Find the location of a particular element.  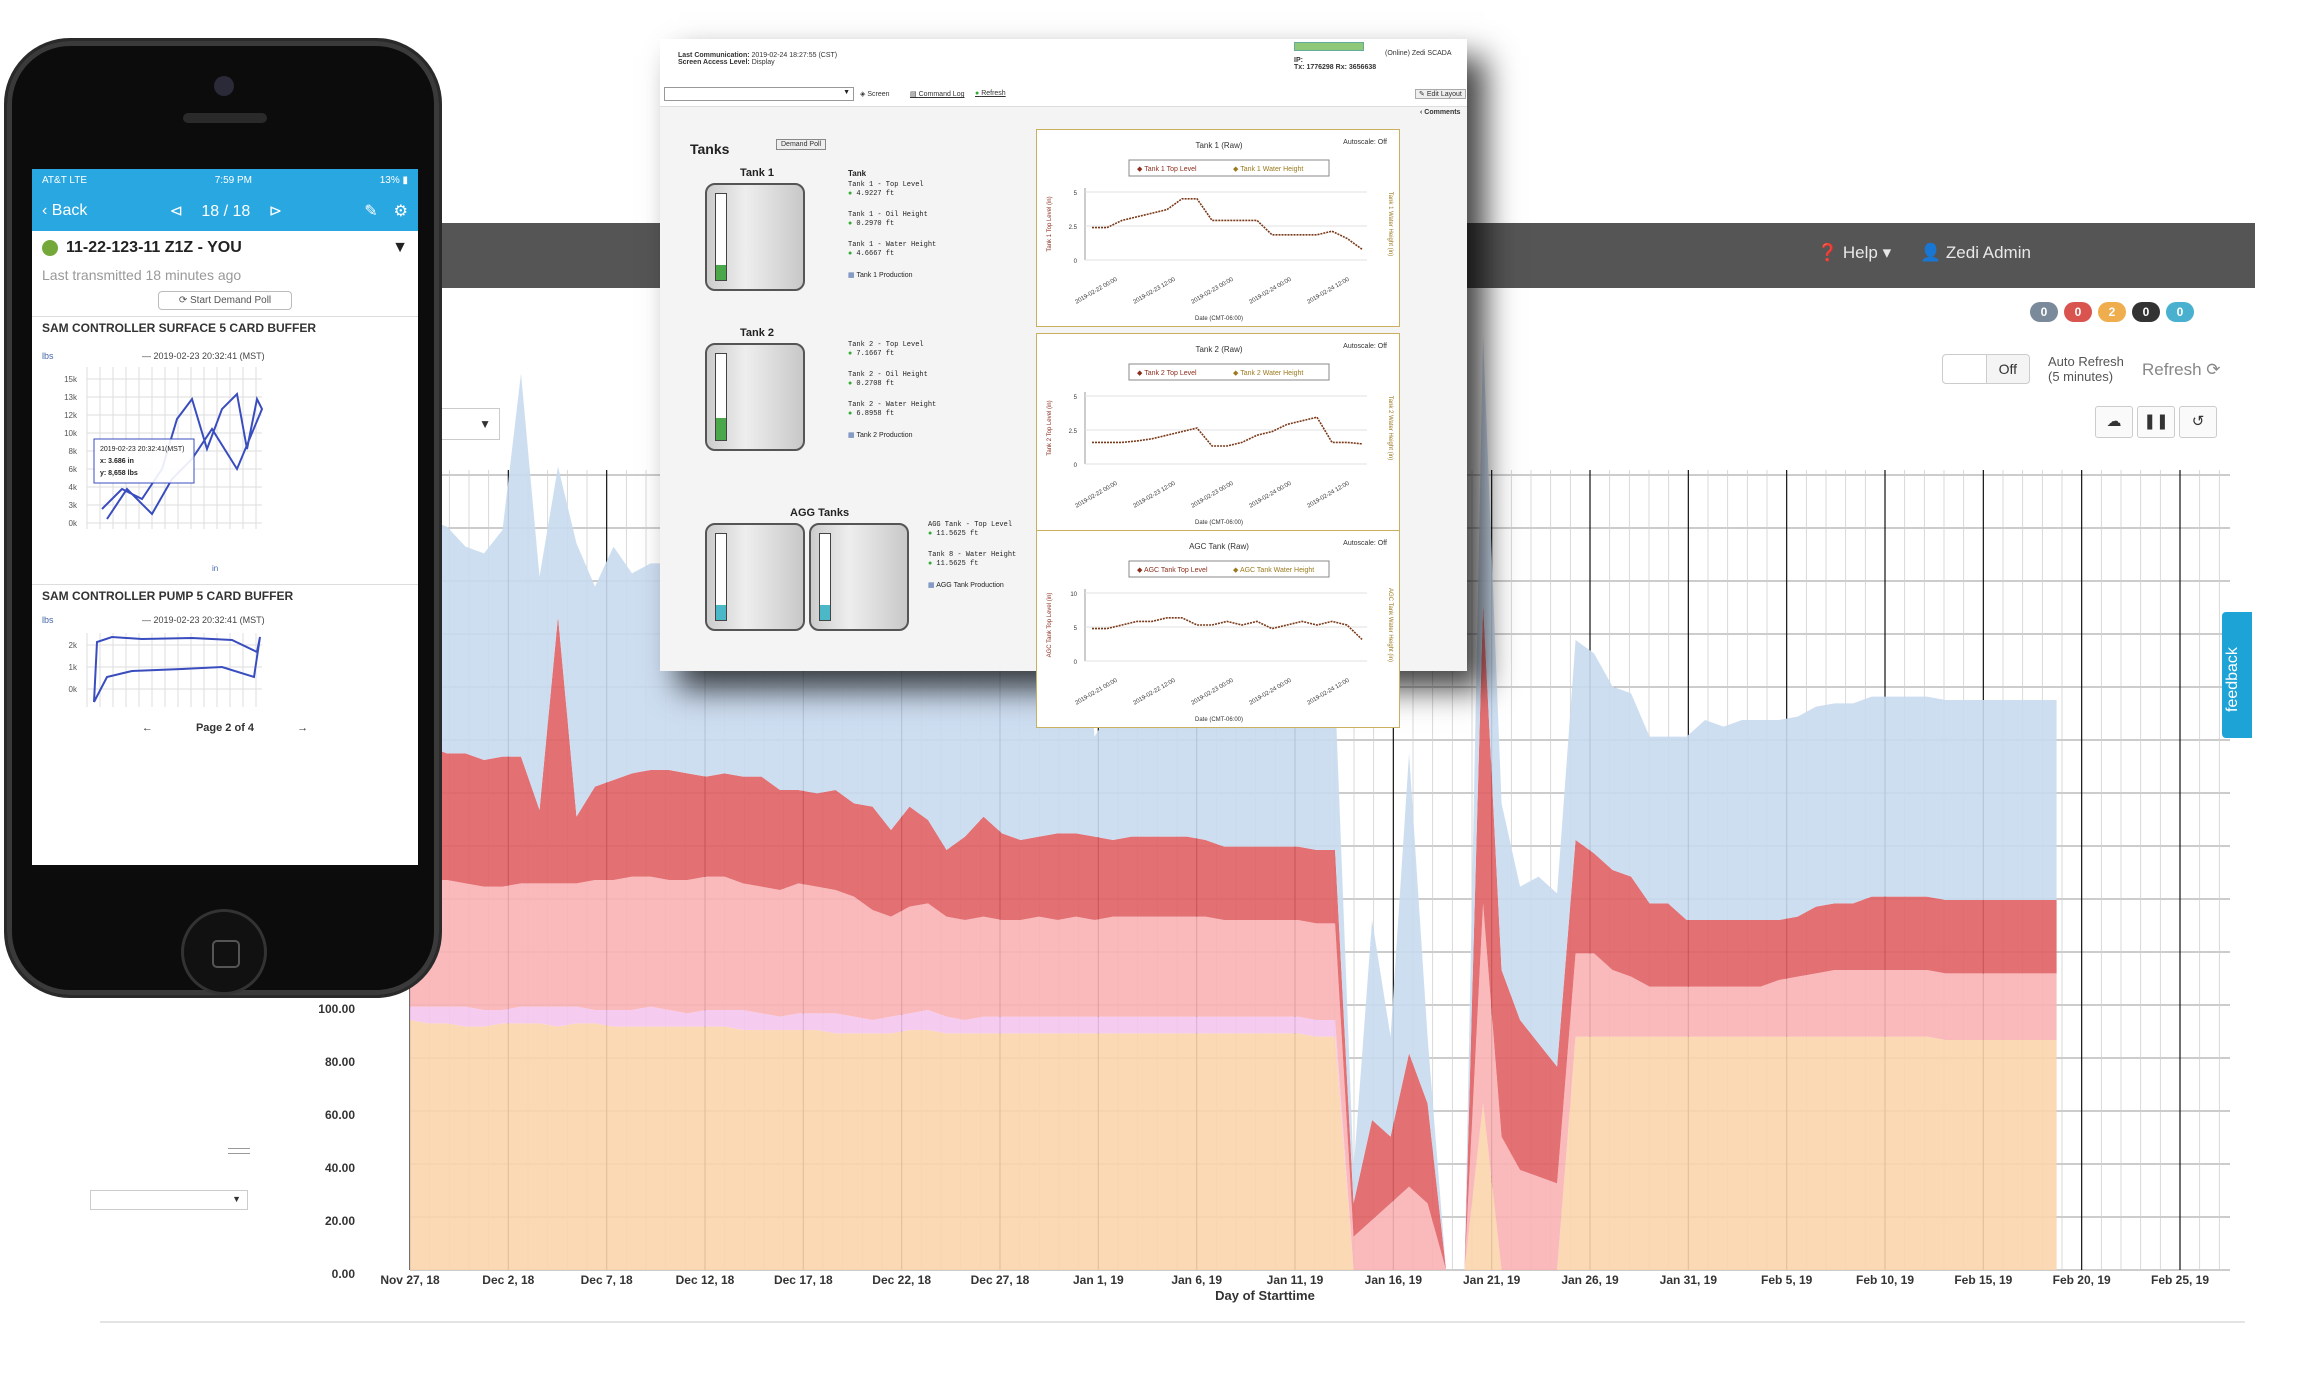

x-tick-label: Feb 5, 19 is located at coordinates (1787, 1280).